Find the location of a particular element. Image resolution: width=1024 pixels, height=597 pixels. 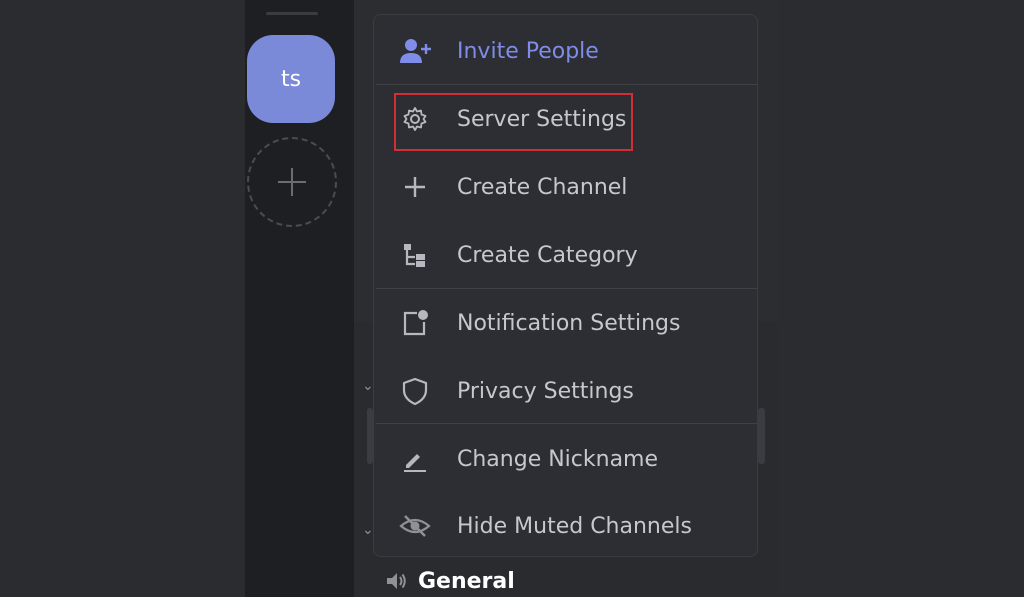

menu-item-create-channel: Create Channel is located at coordinates (565, 187).